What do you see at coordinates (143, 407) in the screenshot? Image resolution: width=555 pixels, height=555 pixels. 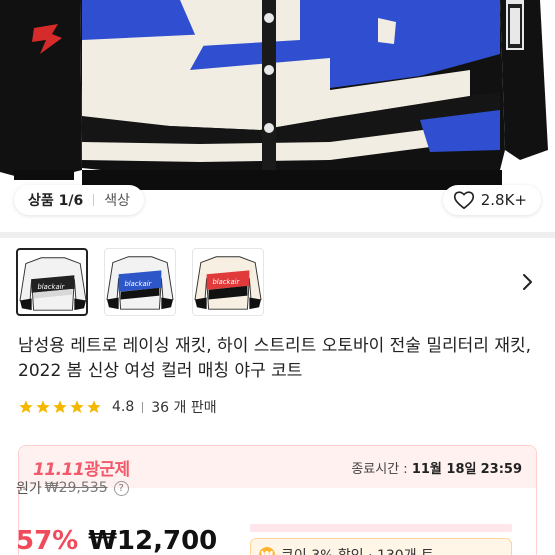 I see `rating-divider` at bounding box center [143, 407].